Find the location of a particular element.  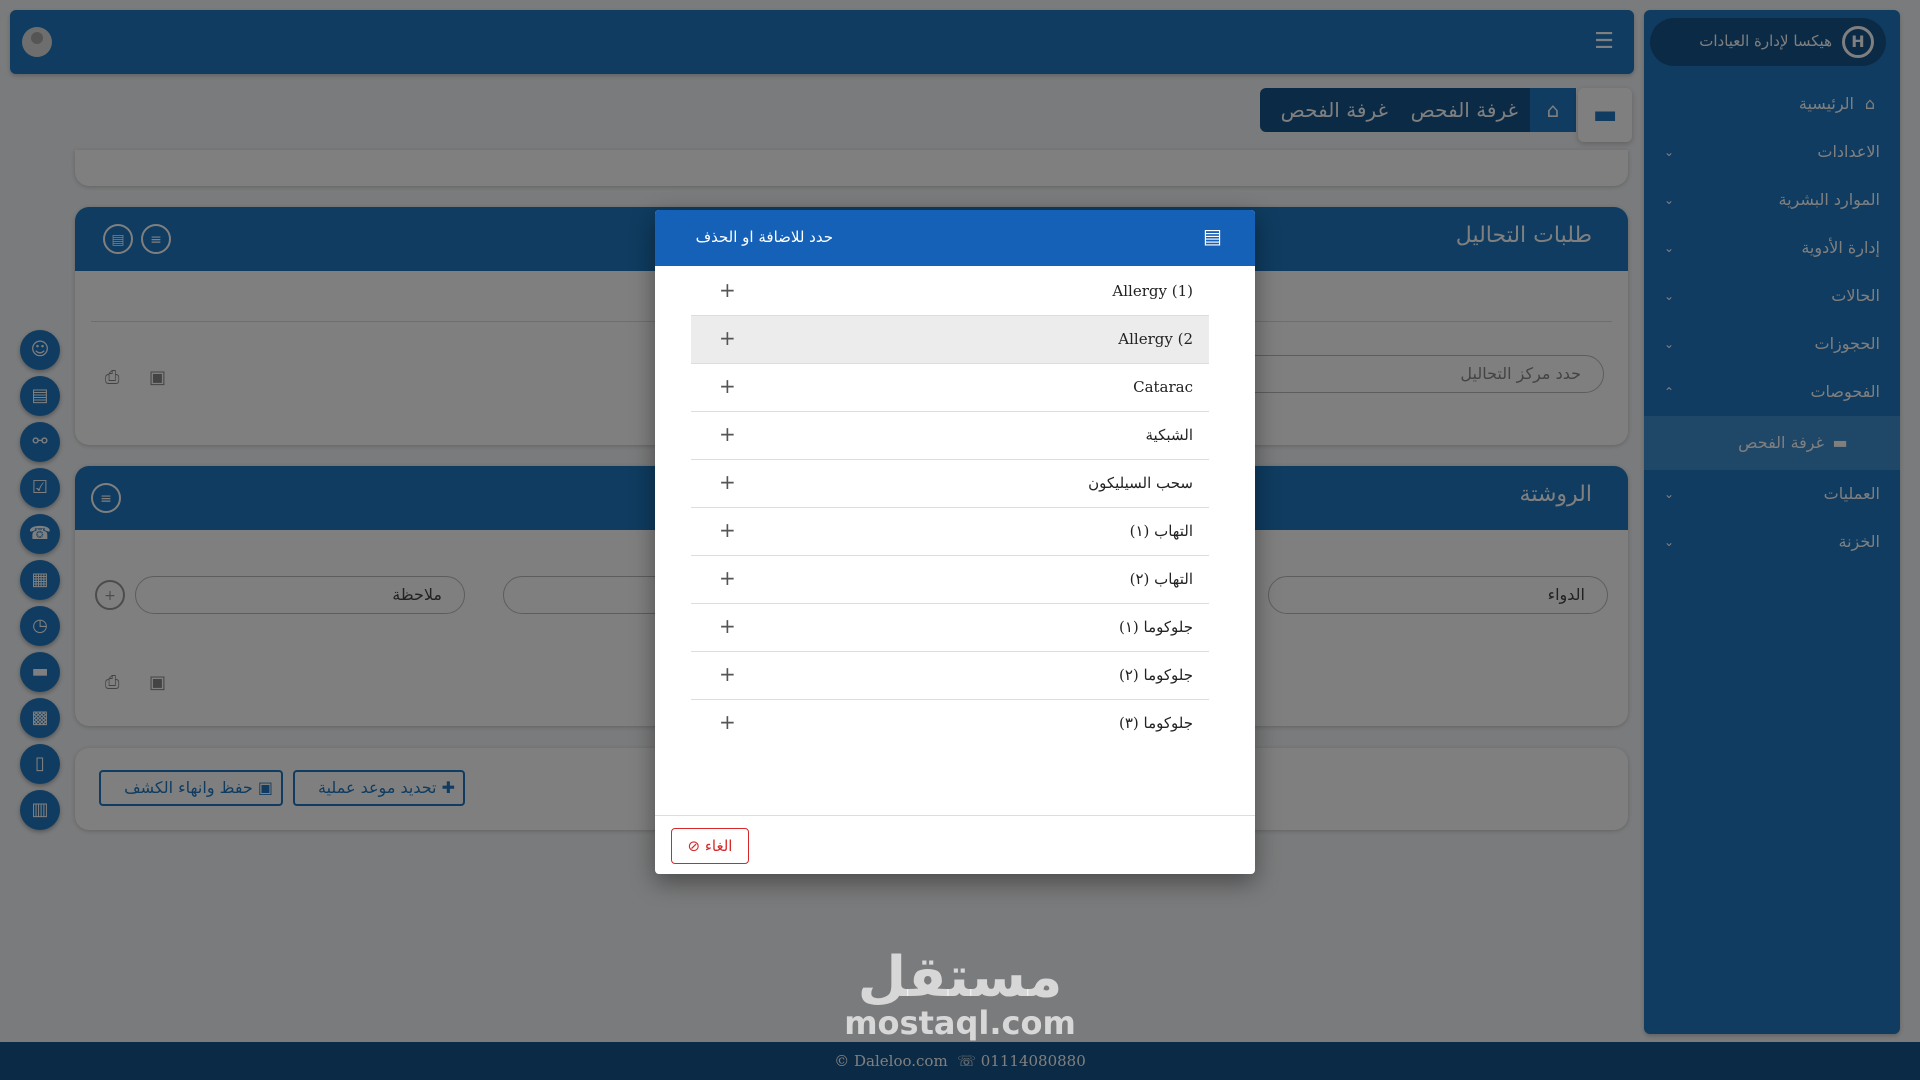

list-item-label: الشبكية is located at coordinates (1169, 435).